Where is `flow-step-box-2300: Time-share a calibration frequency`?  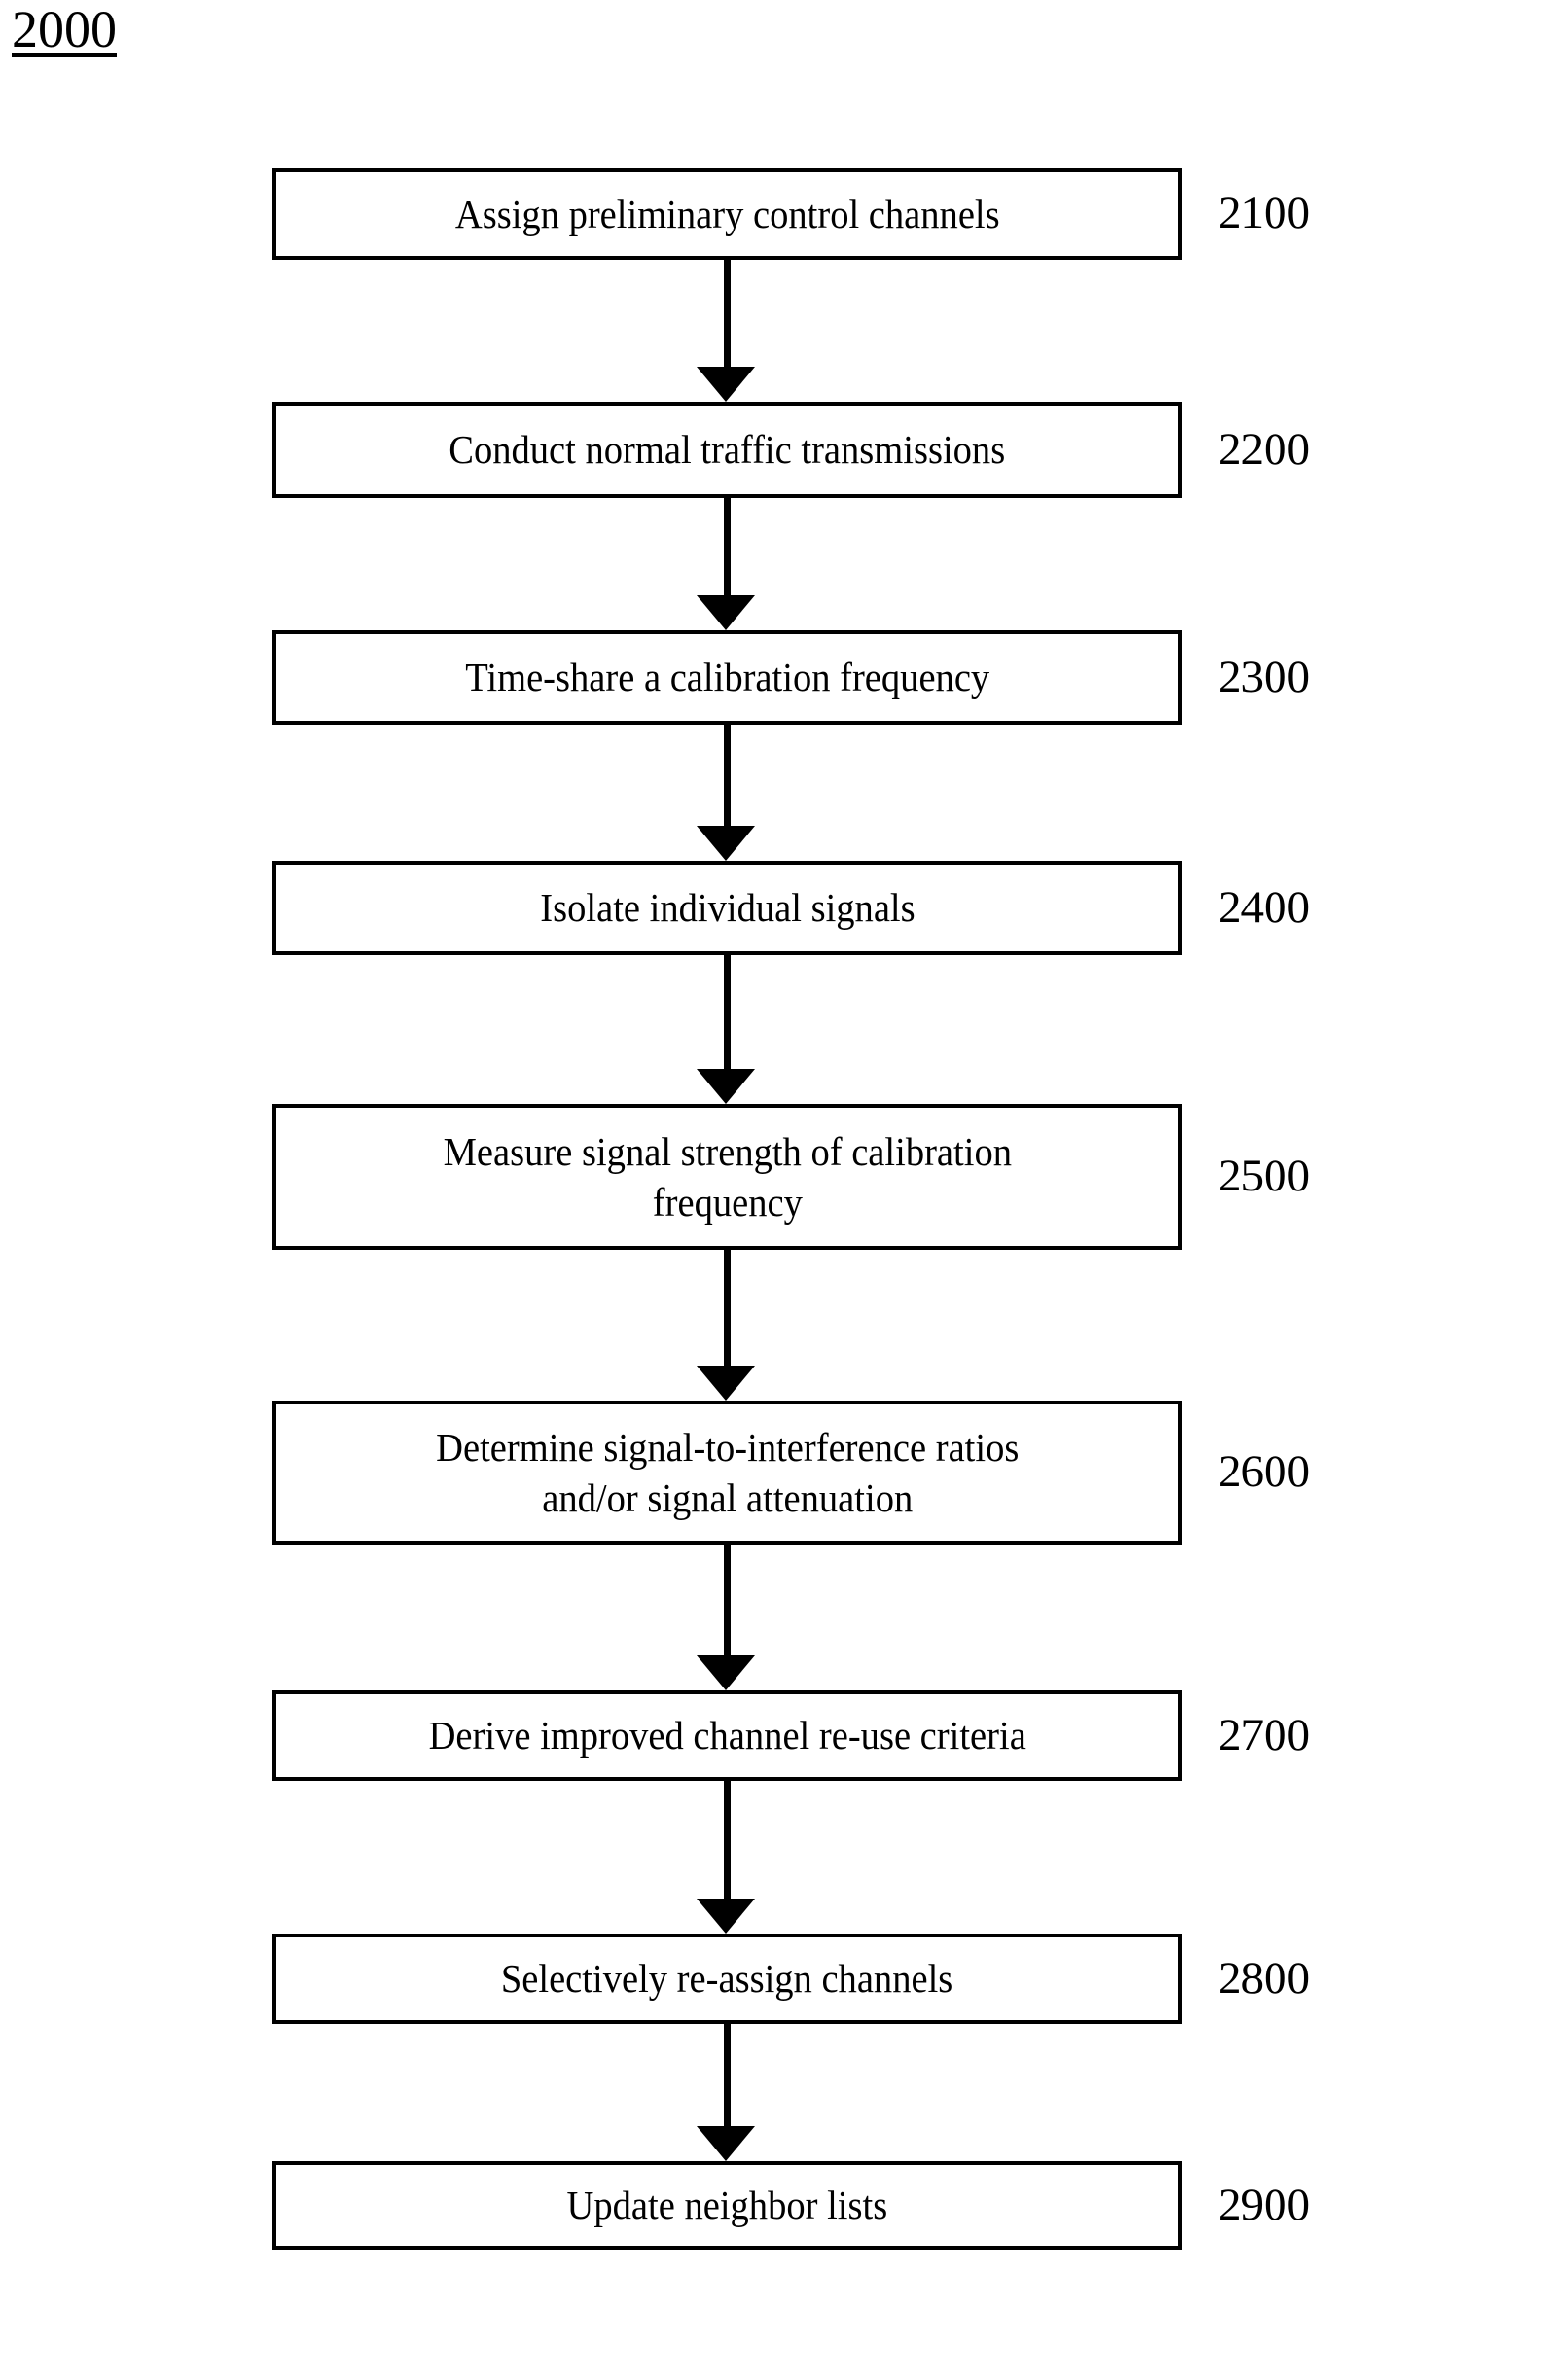
flow-step-box-2300: Time-share a calibration frequency is located at coordinates (727, 677).